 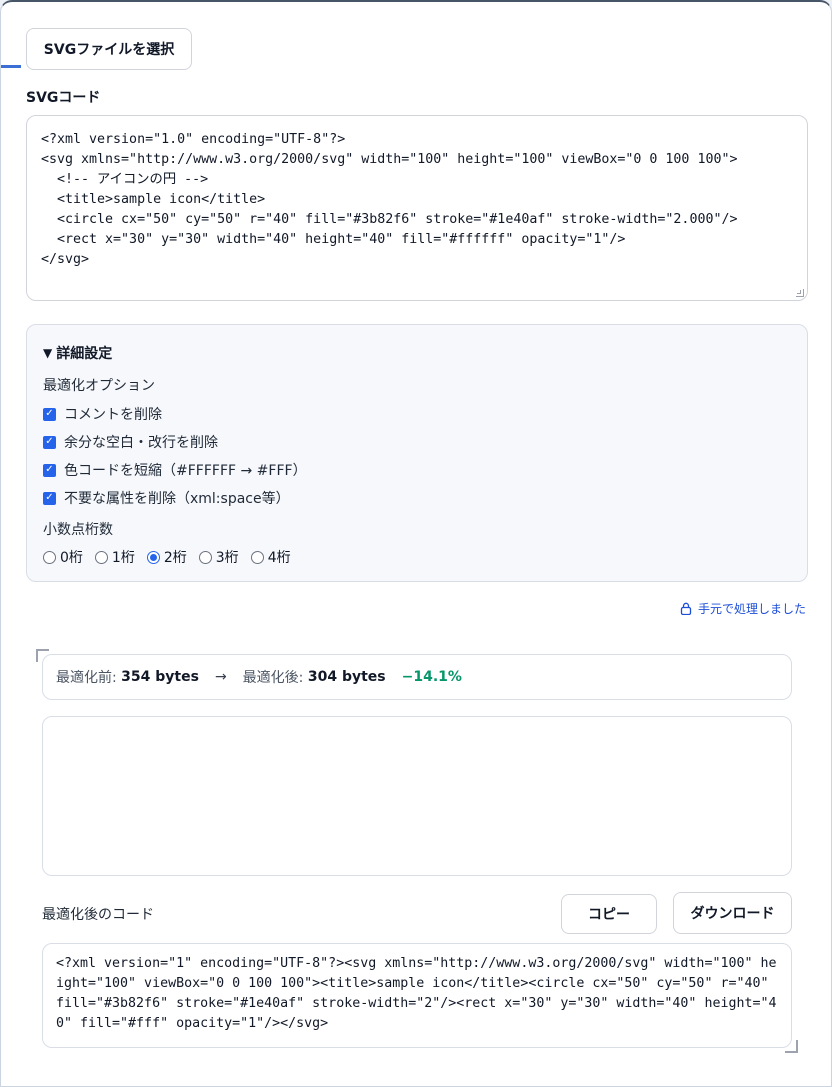 I want to click on download-button: ダウンロード, so click(x=732, y=913).